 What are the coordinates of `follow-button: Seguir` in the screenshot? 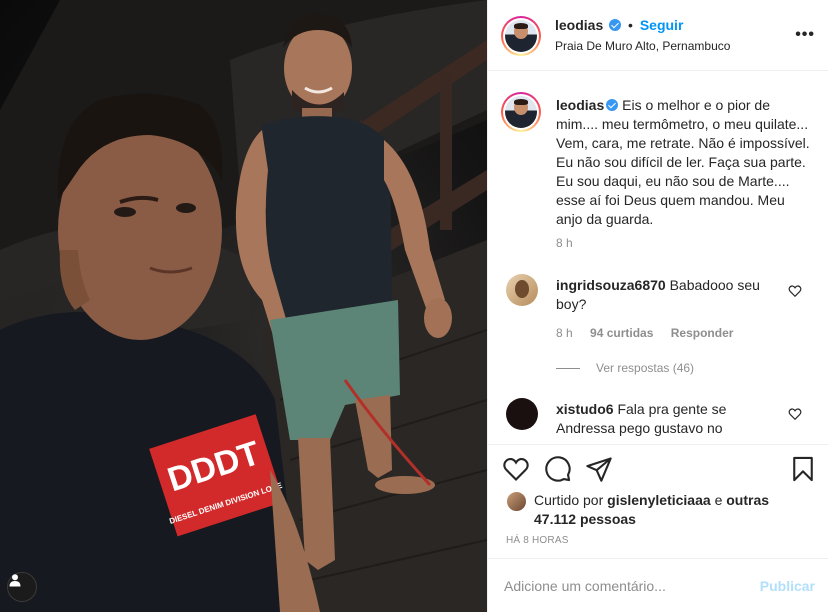 It's located at (662, 25).